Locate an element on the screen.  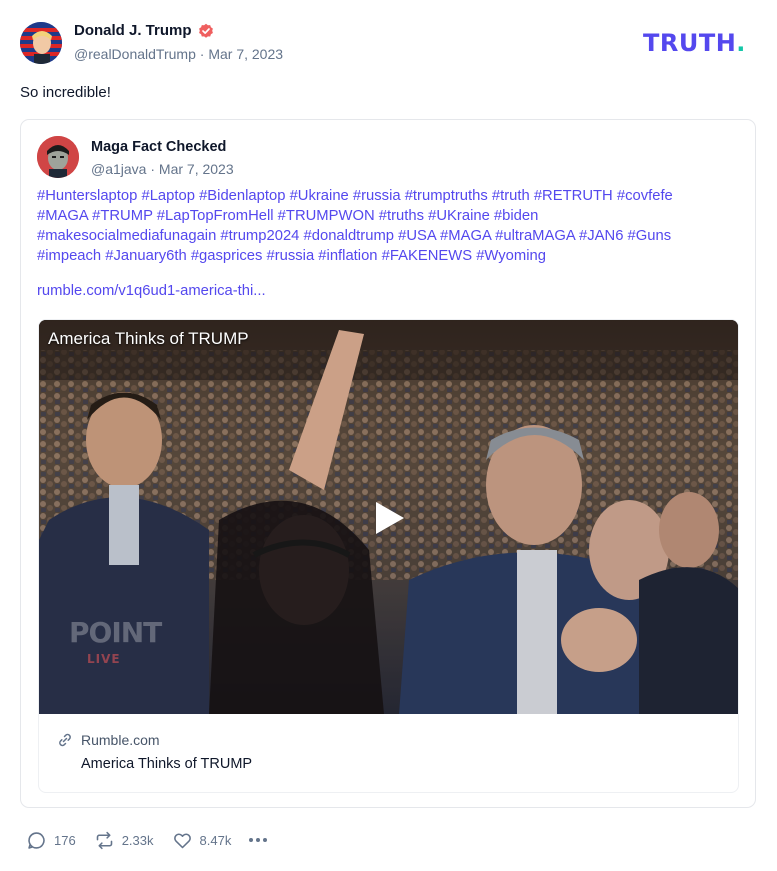
show-watermark: POINT LIVE is located at coordinates (115, 645).